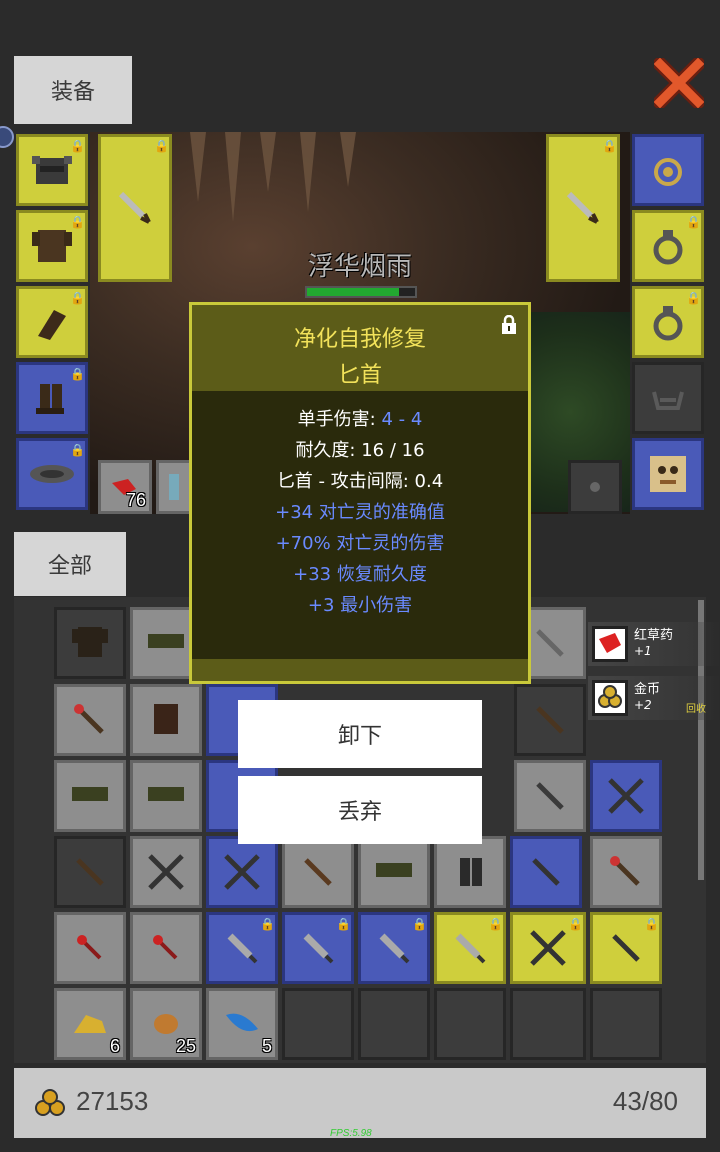 The height and width of the screenshot is (1152, 720). I want to click on inventory-slot: 6, so click(90, 1024).